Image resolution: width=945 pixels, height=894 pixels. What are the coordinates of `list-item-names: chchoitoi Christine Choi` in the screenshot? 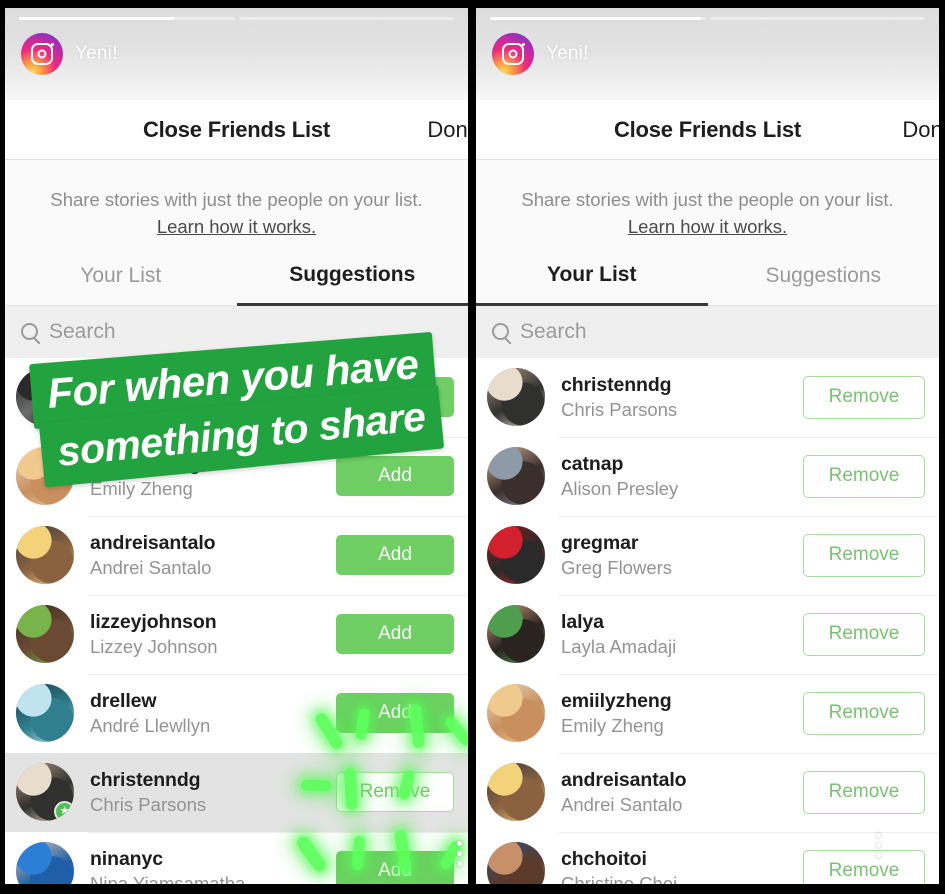 It's located at (674, 868).